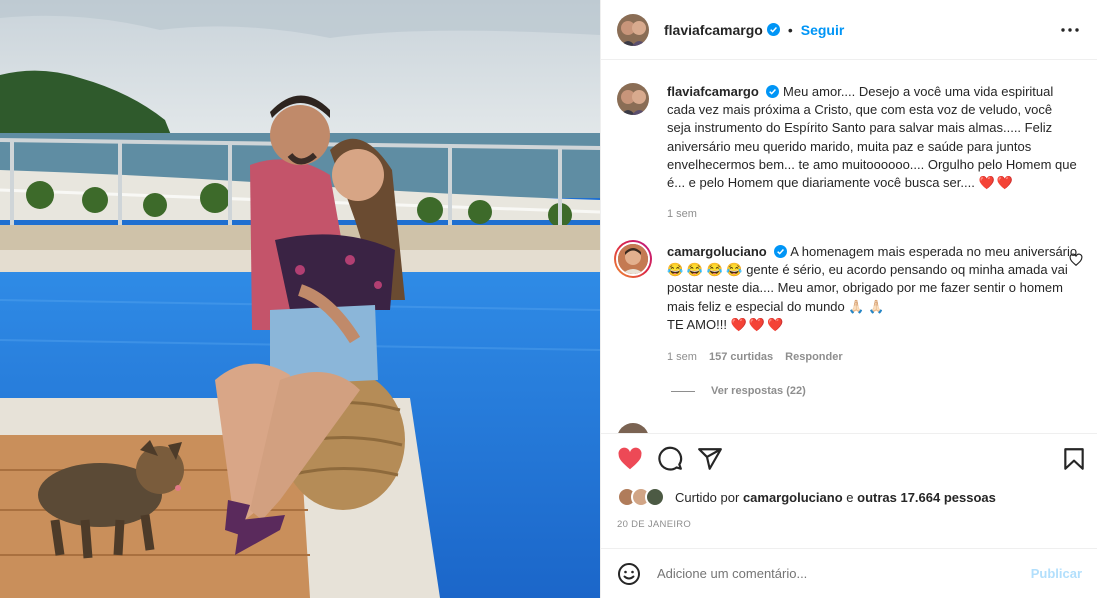 The width and height of the screenshot is (1097, 598). Describe the element at coordinates (654, 524) in the screenshot. I see `post-date: 20 DE JANEIRO` at that location.